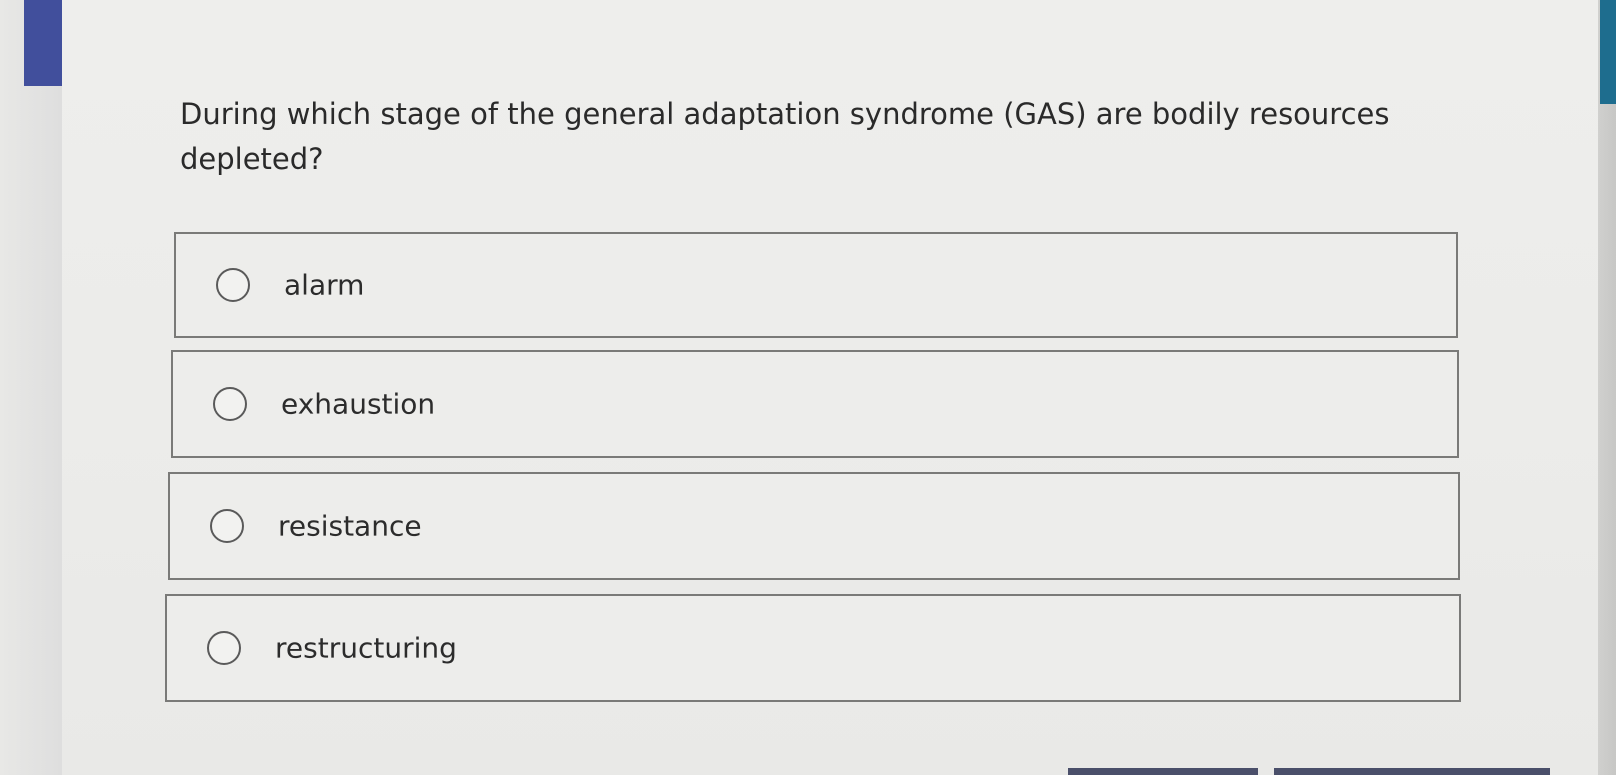  I want to click on left-margin, so click(31, 387).